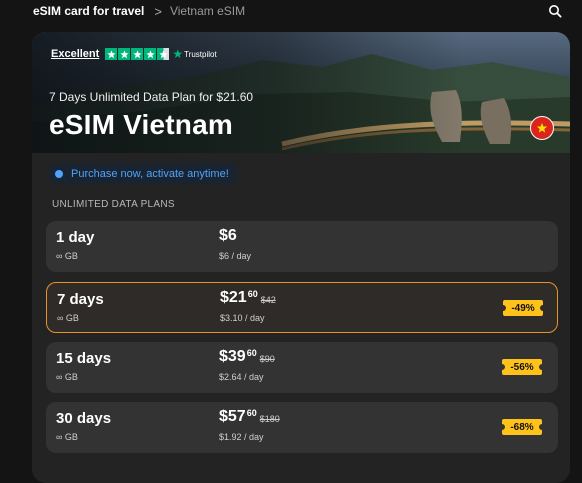  I want to click on plan-duration: 1 day, so click(75, 237).